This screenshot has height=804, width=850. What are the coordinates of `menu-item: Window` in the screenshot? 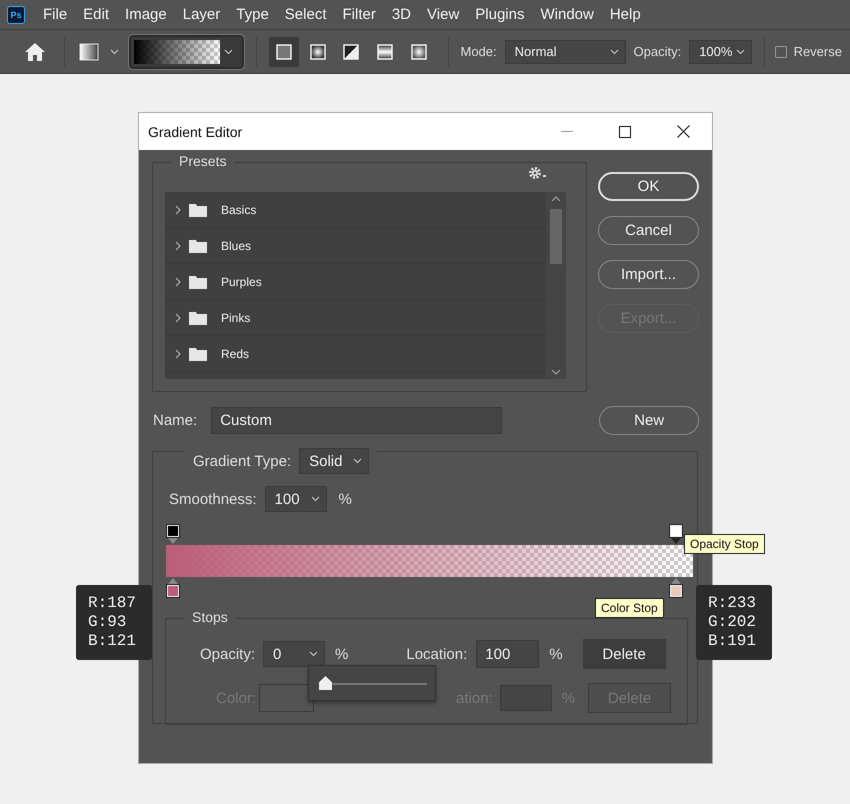 It's located at (567, 14).